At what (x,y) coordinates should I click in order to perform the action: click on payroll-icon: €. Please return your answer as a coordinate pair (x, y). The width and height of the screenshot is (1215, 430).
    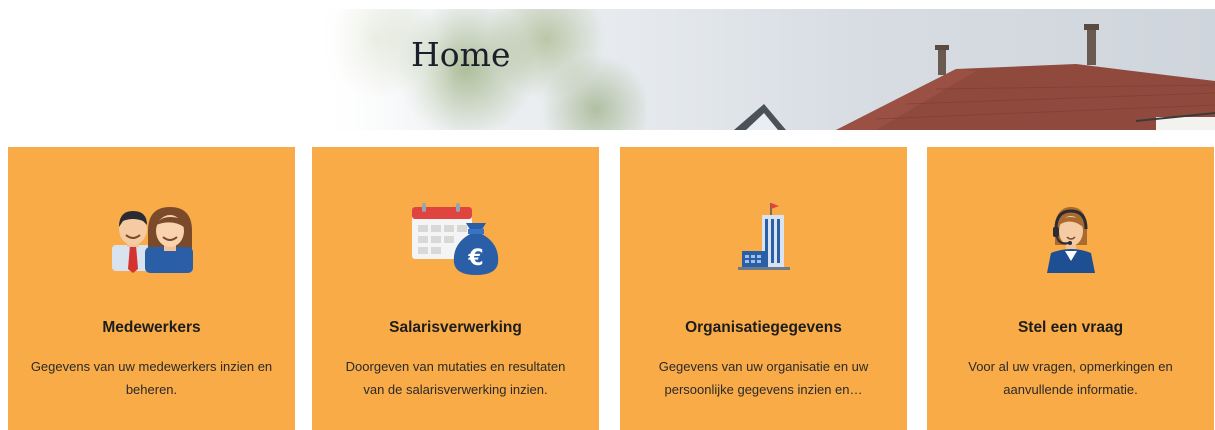
    Looking at the image, I should click on (454, 239).